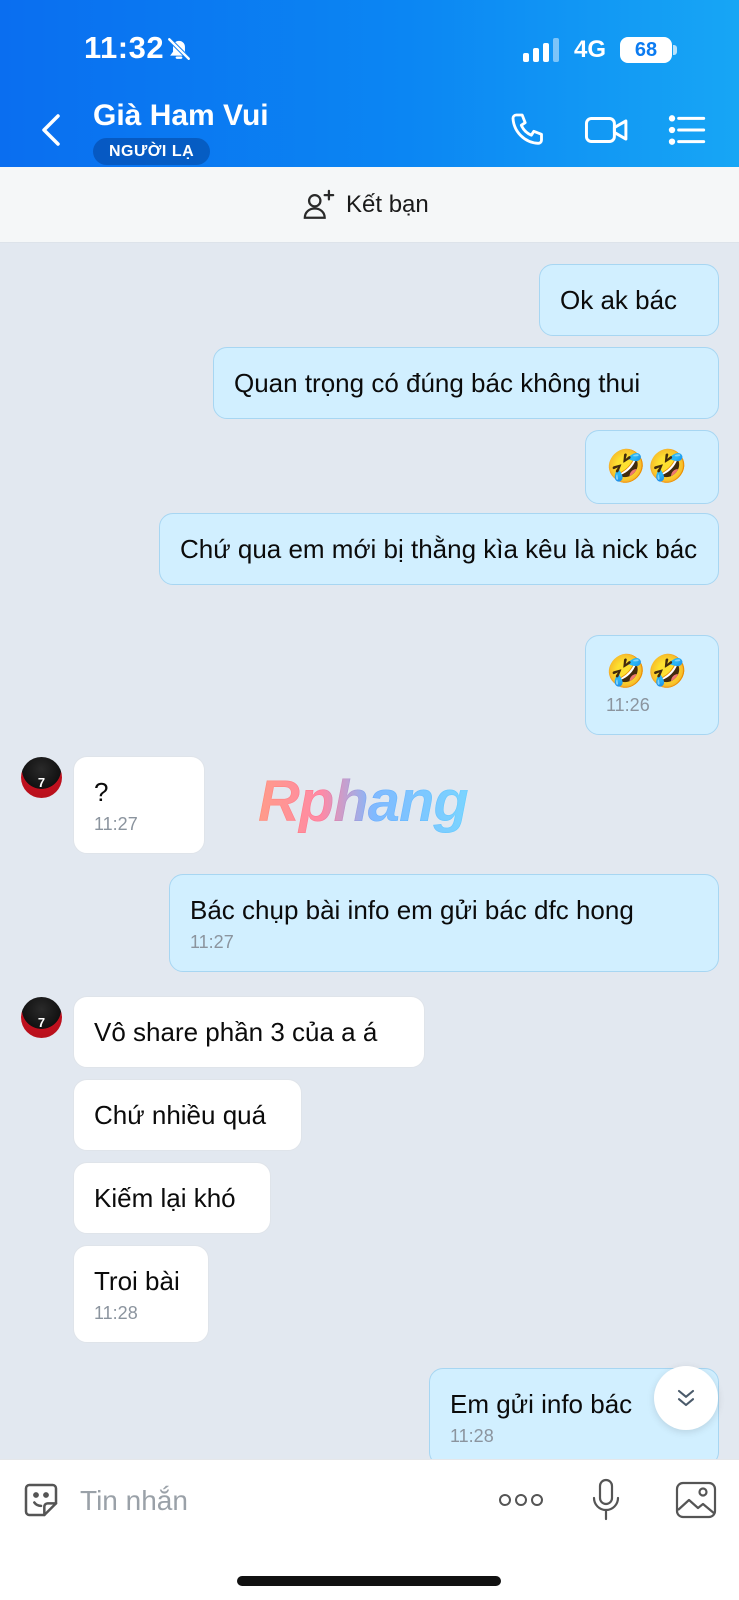 This screenshot has height=1600, width=739. Describe the element at coordinates (387, 204) in the screenshot. I see `add-friend-label: Kết bạn` at that location.